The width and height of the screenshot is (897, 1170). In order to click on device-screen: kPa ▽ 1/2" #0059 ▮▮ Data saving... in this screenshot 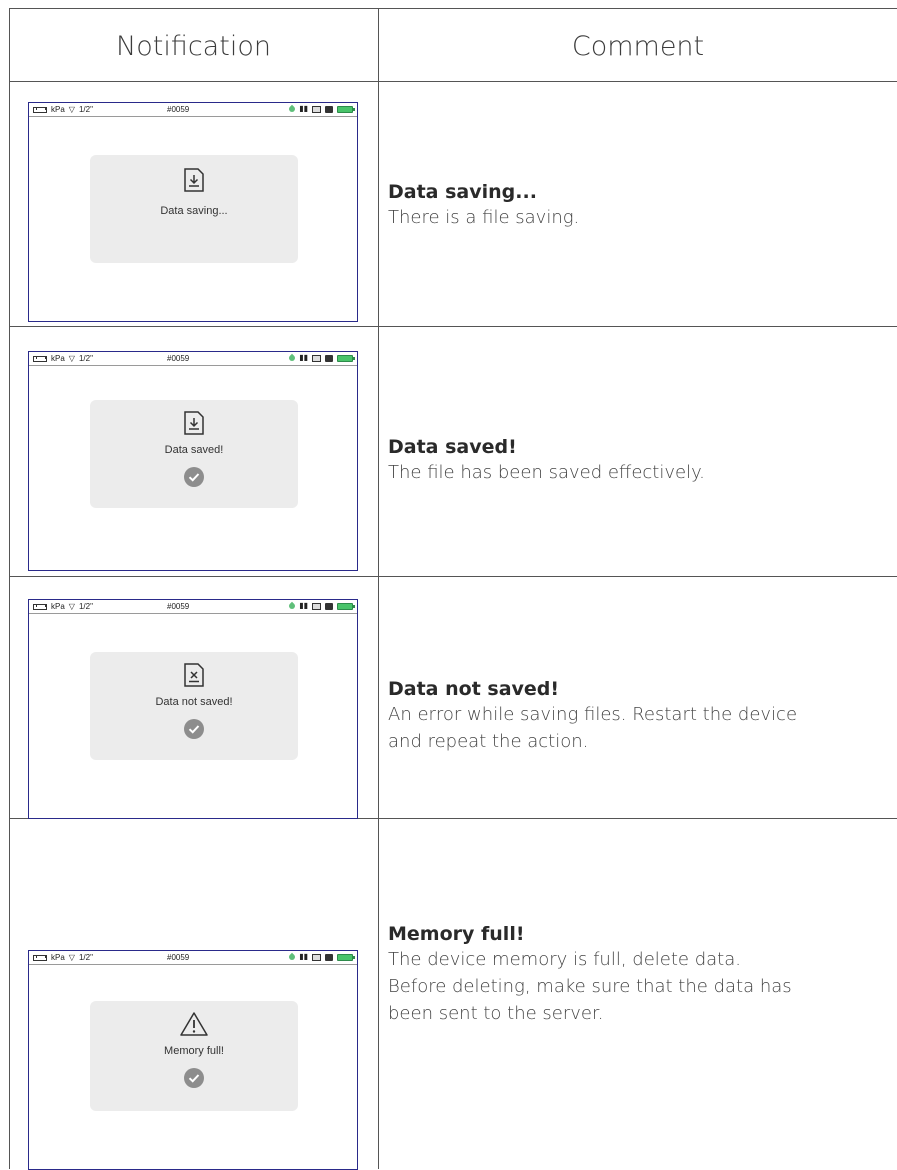, I will do `click(193, 212)`.